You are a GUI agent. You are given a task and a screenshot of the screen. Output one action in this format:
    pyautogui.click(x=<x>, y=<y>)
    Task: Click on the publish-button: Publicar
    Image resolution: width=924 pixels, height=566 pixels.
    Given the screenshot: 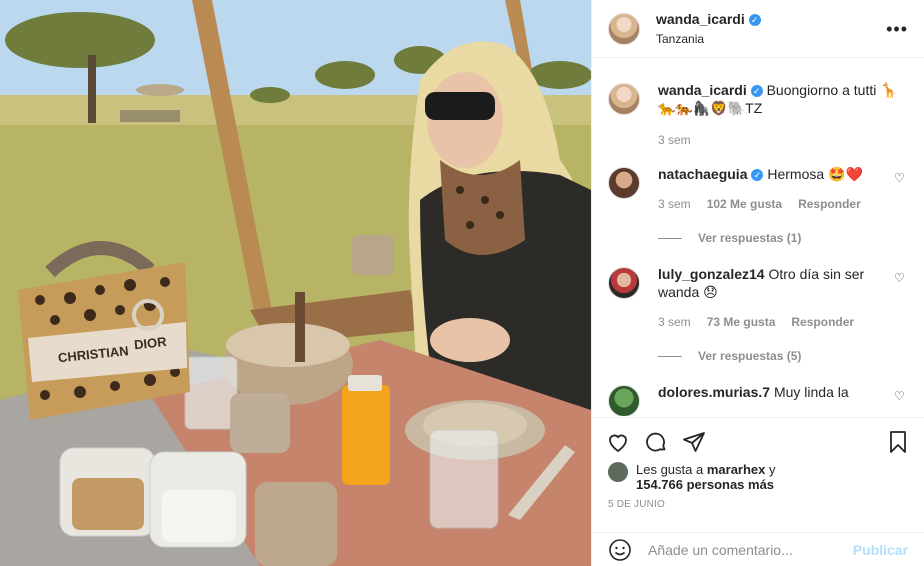 What is the action you would take?
    pyautogui.click(x=880, y=550)
    